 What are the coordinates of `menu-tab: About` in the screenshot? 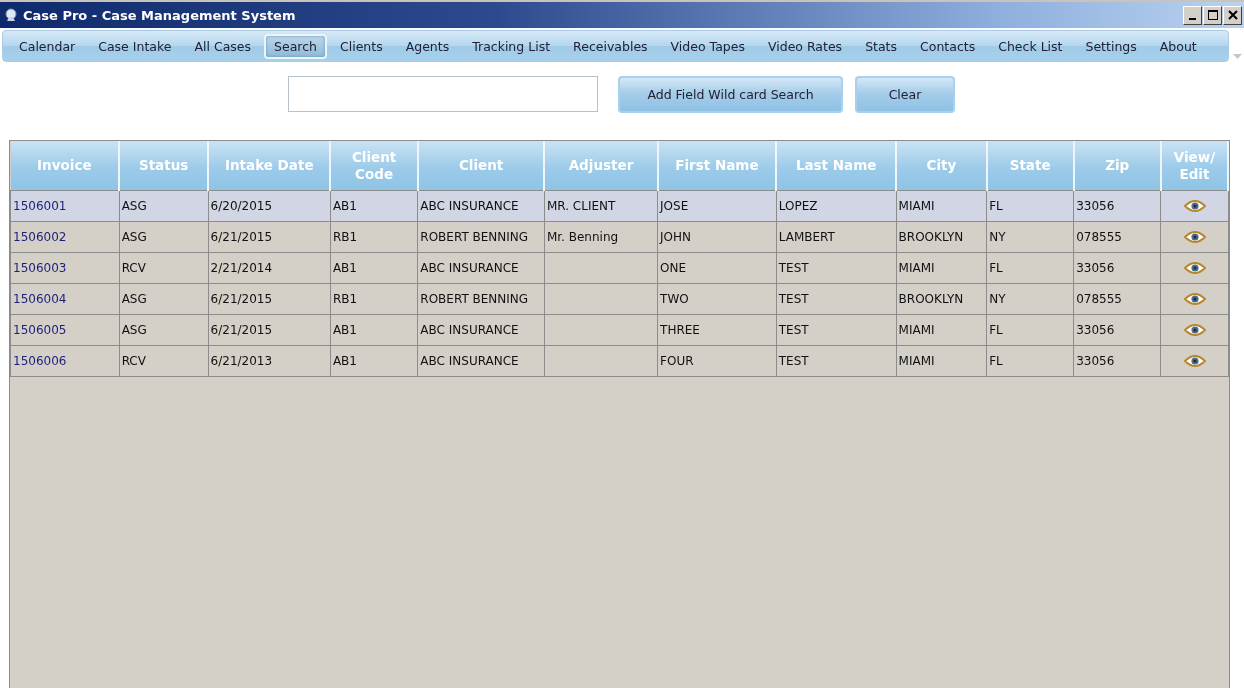 It's located at (1178, 46).